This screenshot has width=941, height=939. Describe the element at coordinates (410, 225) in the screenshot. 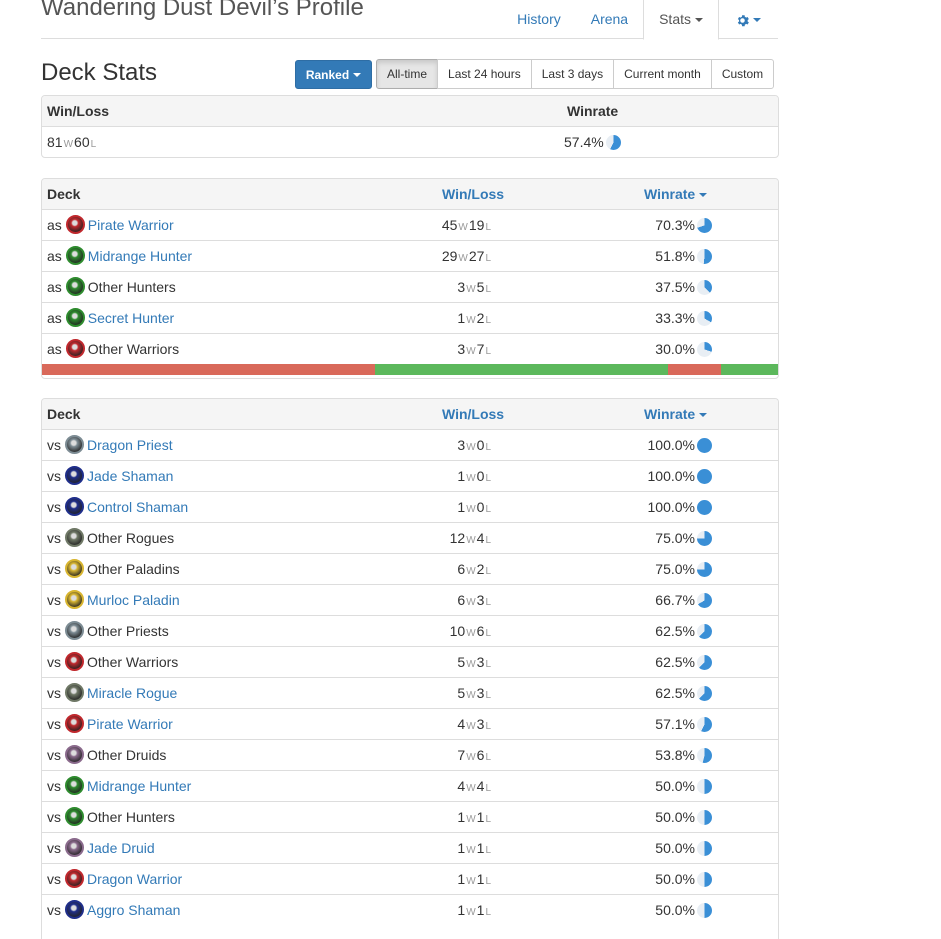

I see `table-row: as Pirate Warrior 45W19L 70.3%` at that location.